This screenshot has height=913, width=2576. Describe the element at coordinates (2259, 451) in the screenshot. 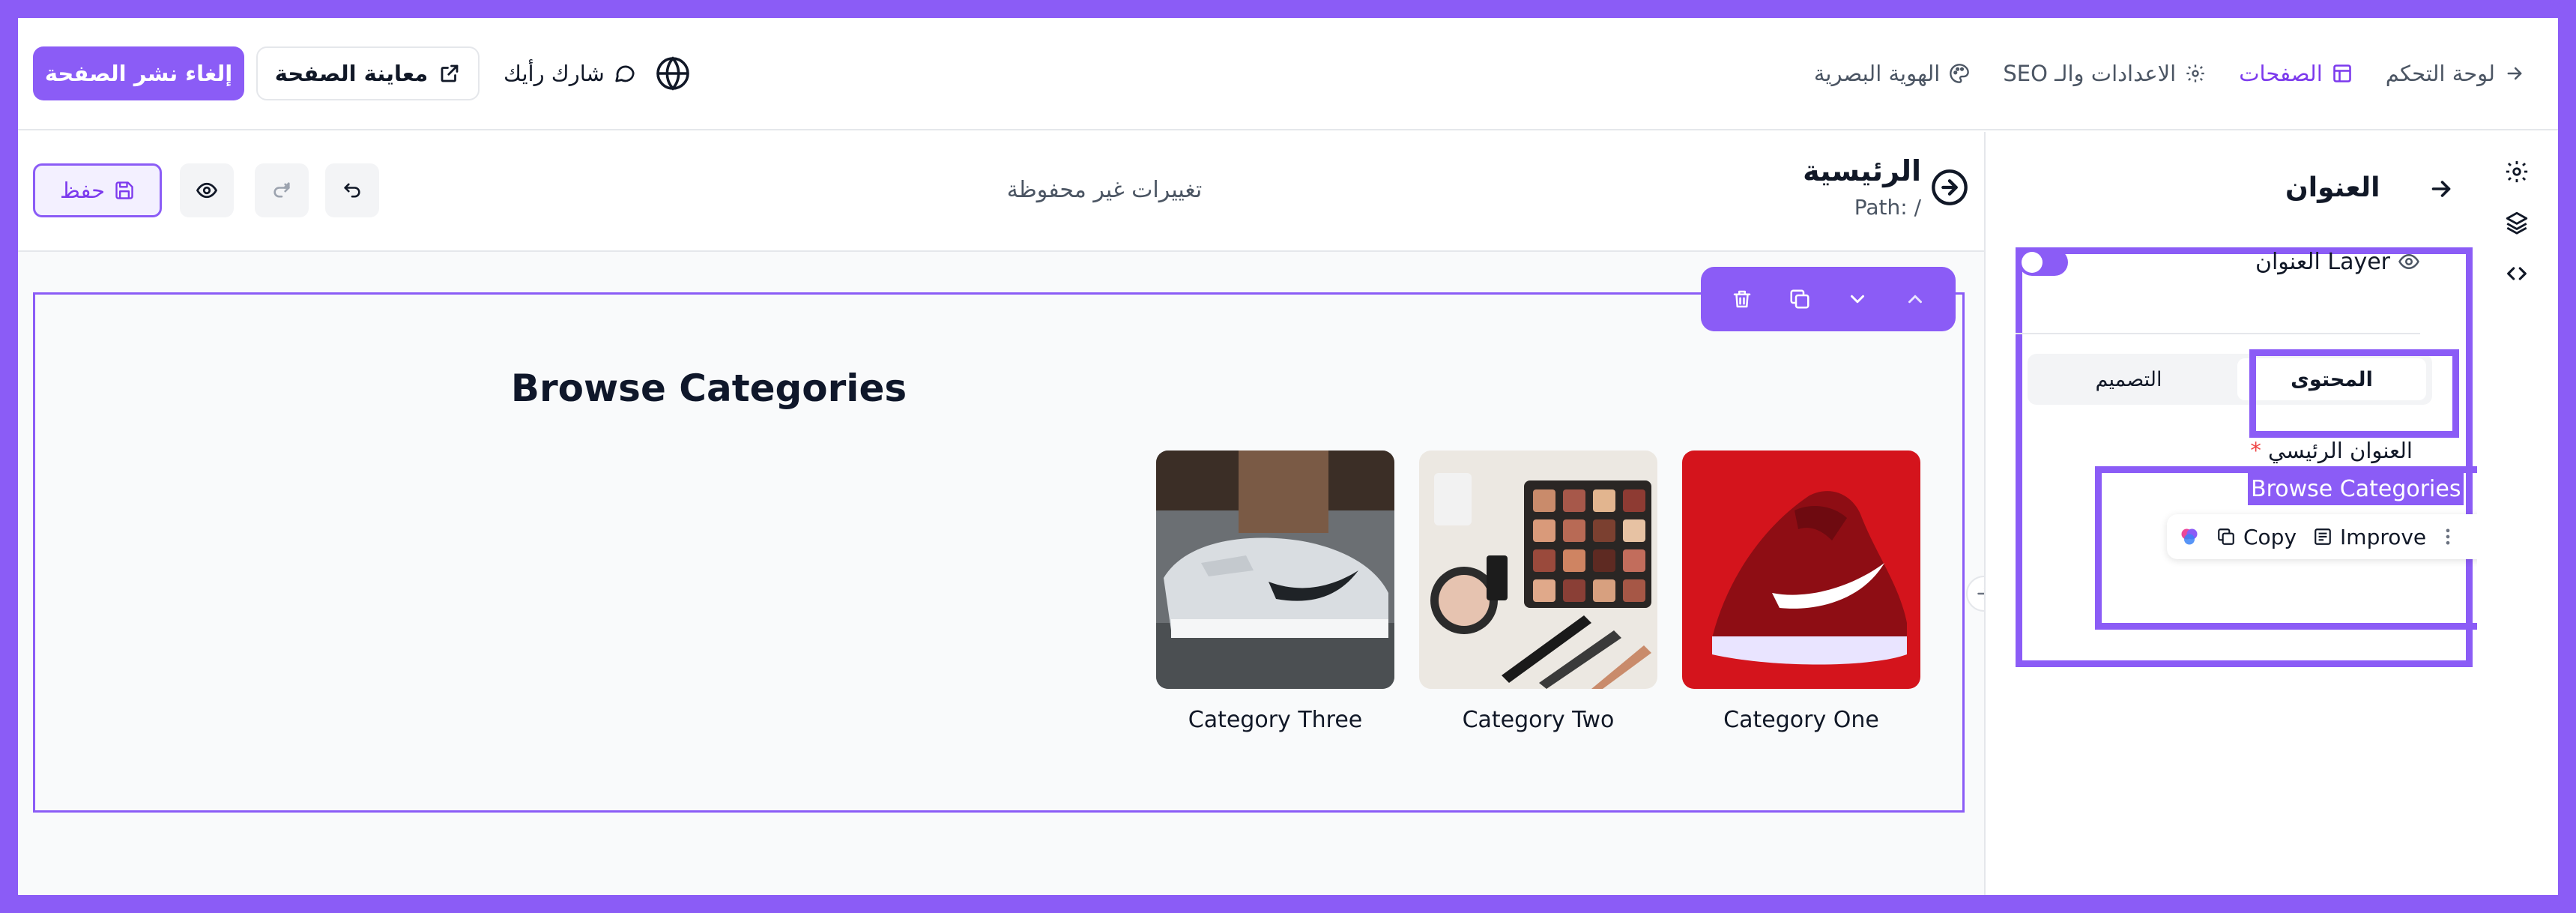

I see `required-marker: *` at that location.